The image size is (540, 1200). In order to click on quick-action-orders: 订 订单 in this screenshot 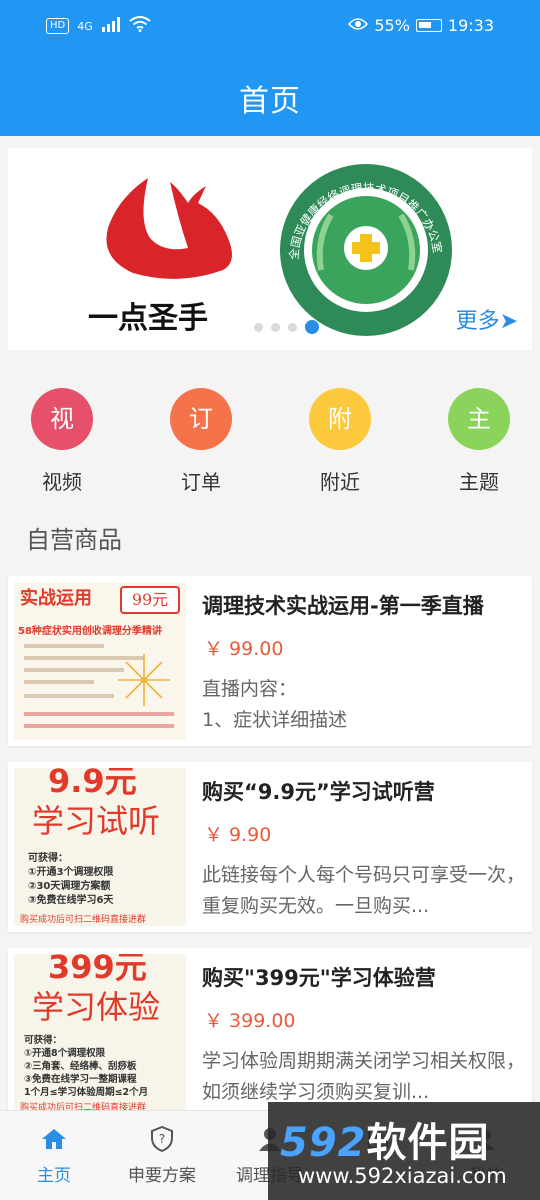, I will do `click(201, 441)`.